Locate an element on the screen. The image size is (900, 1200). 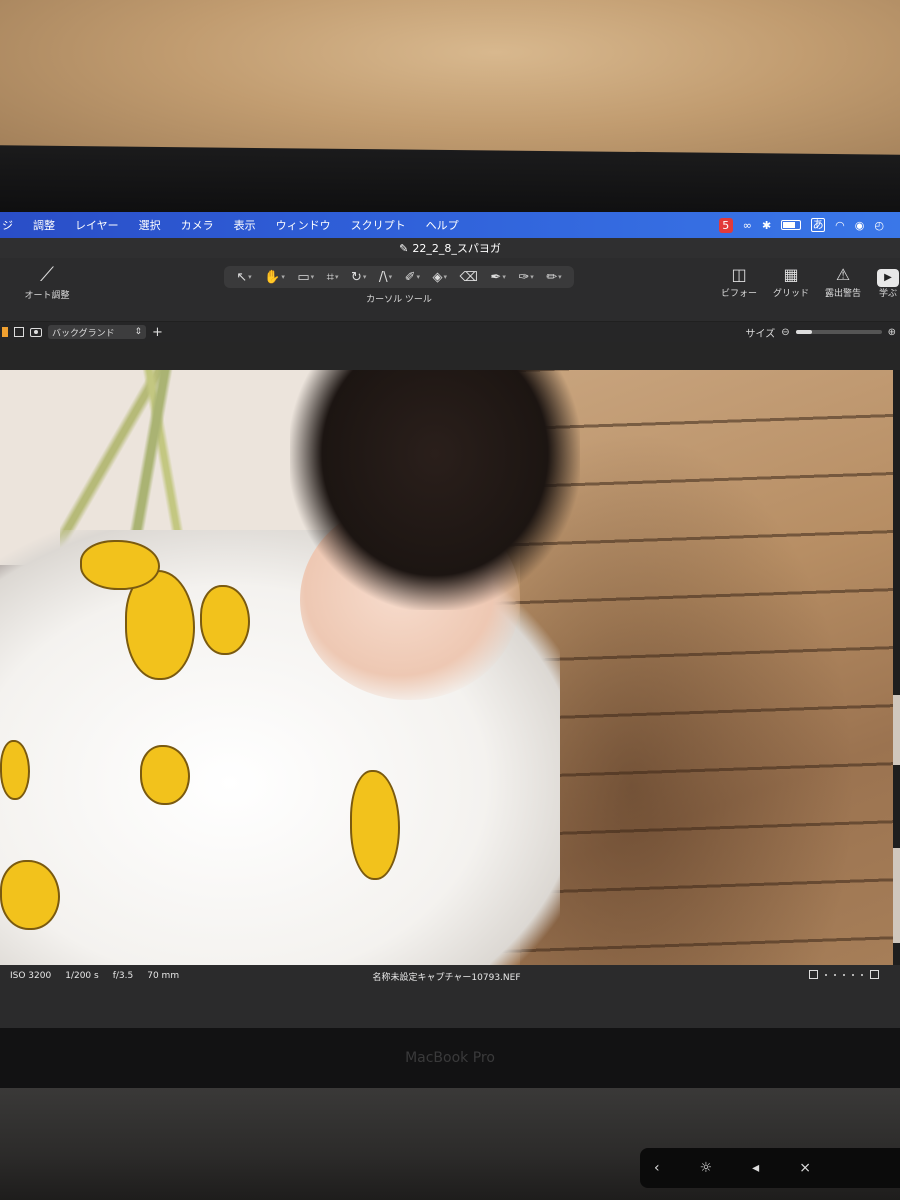
brightness-icon: ☼ is located at coordinates (706, 1168).